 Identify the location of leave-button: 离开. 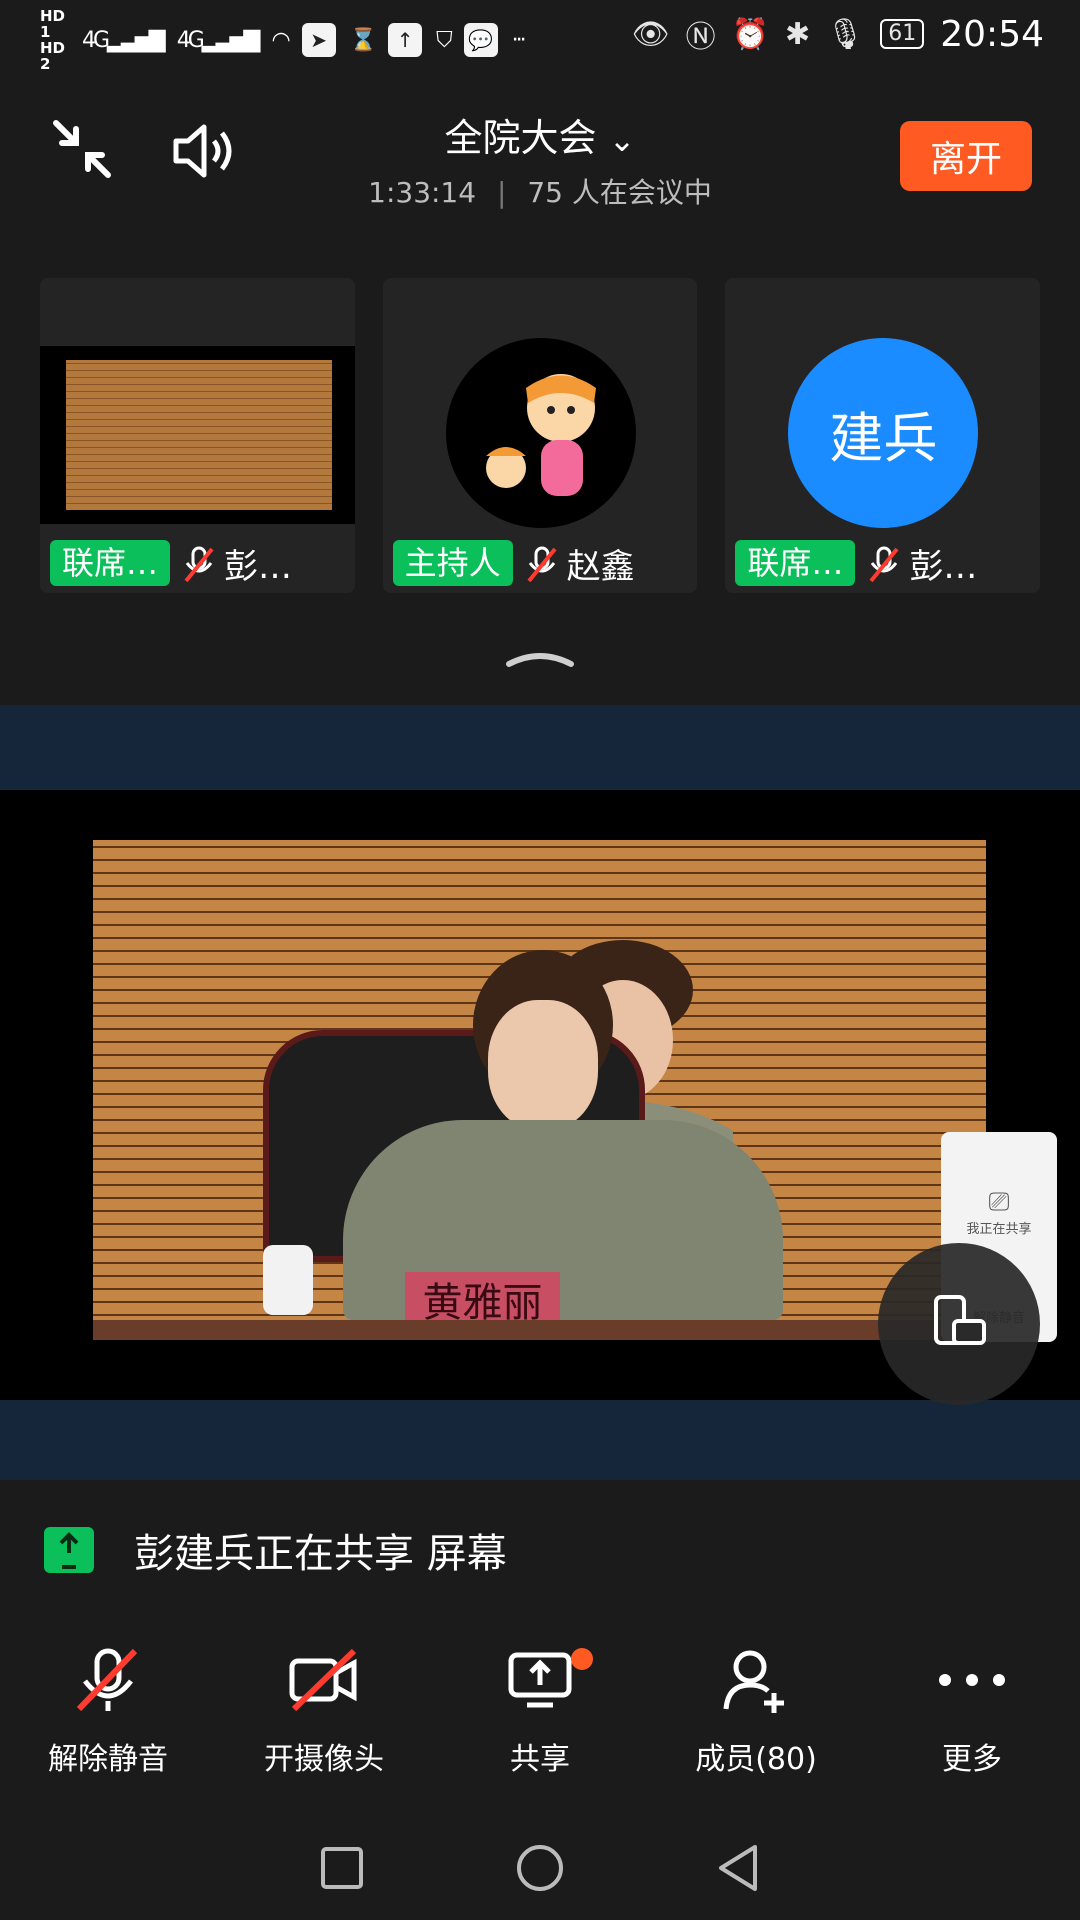
(966, 156).